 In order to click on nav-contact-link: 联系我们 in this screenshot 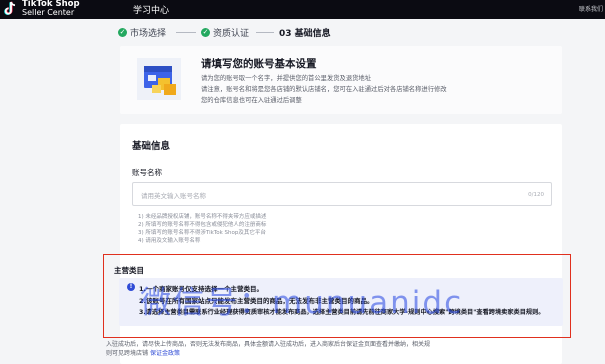, I will do `click(591, 8)`.